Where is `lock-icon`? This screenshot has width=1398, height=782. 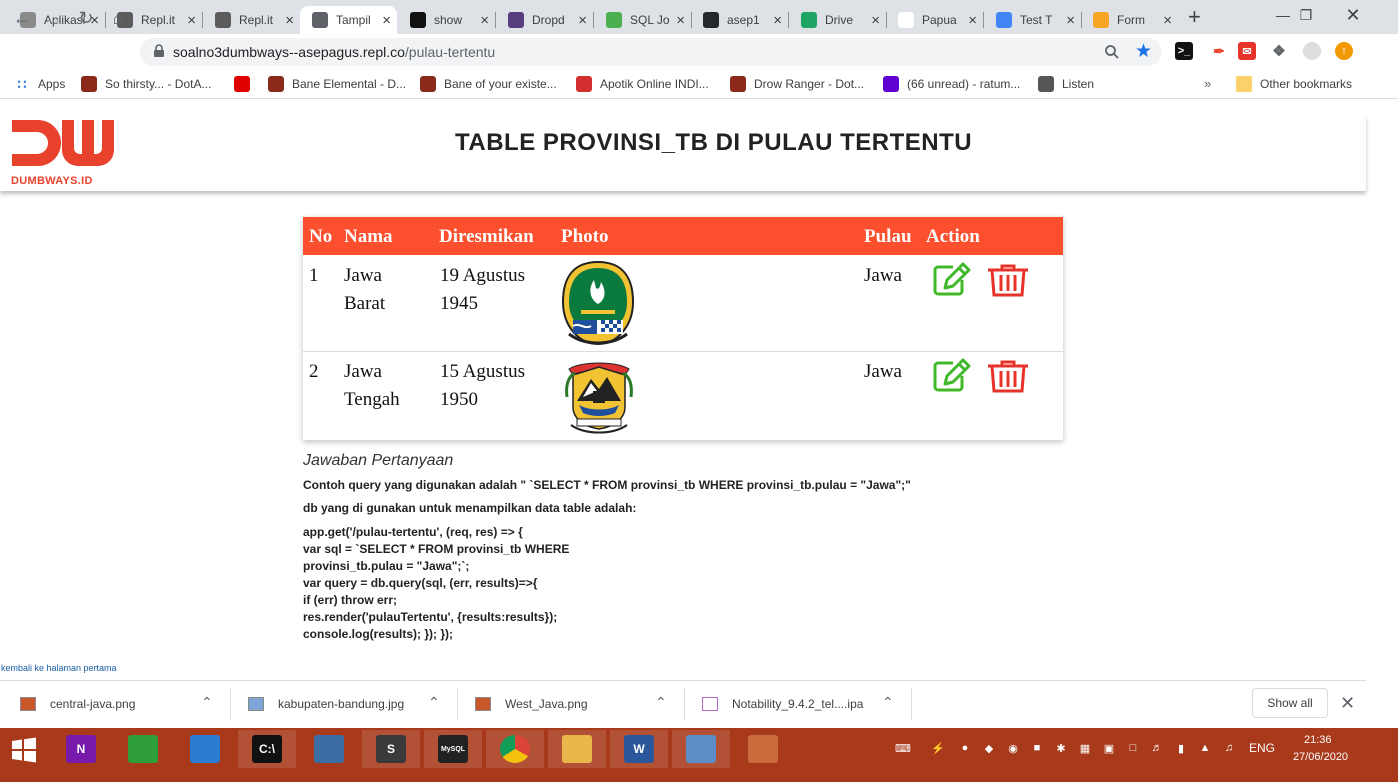
lock-icon is located at coordinates (159, 51).